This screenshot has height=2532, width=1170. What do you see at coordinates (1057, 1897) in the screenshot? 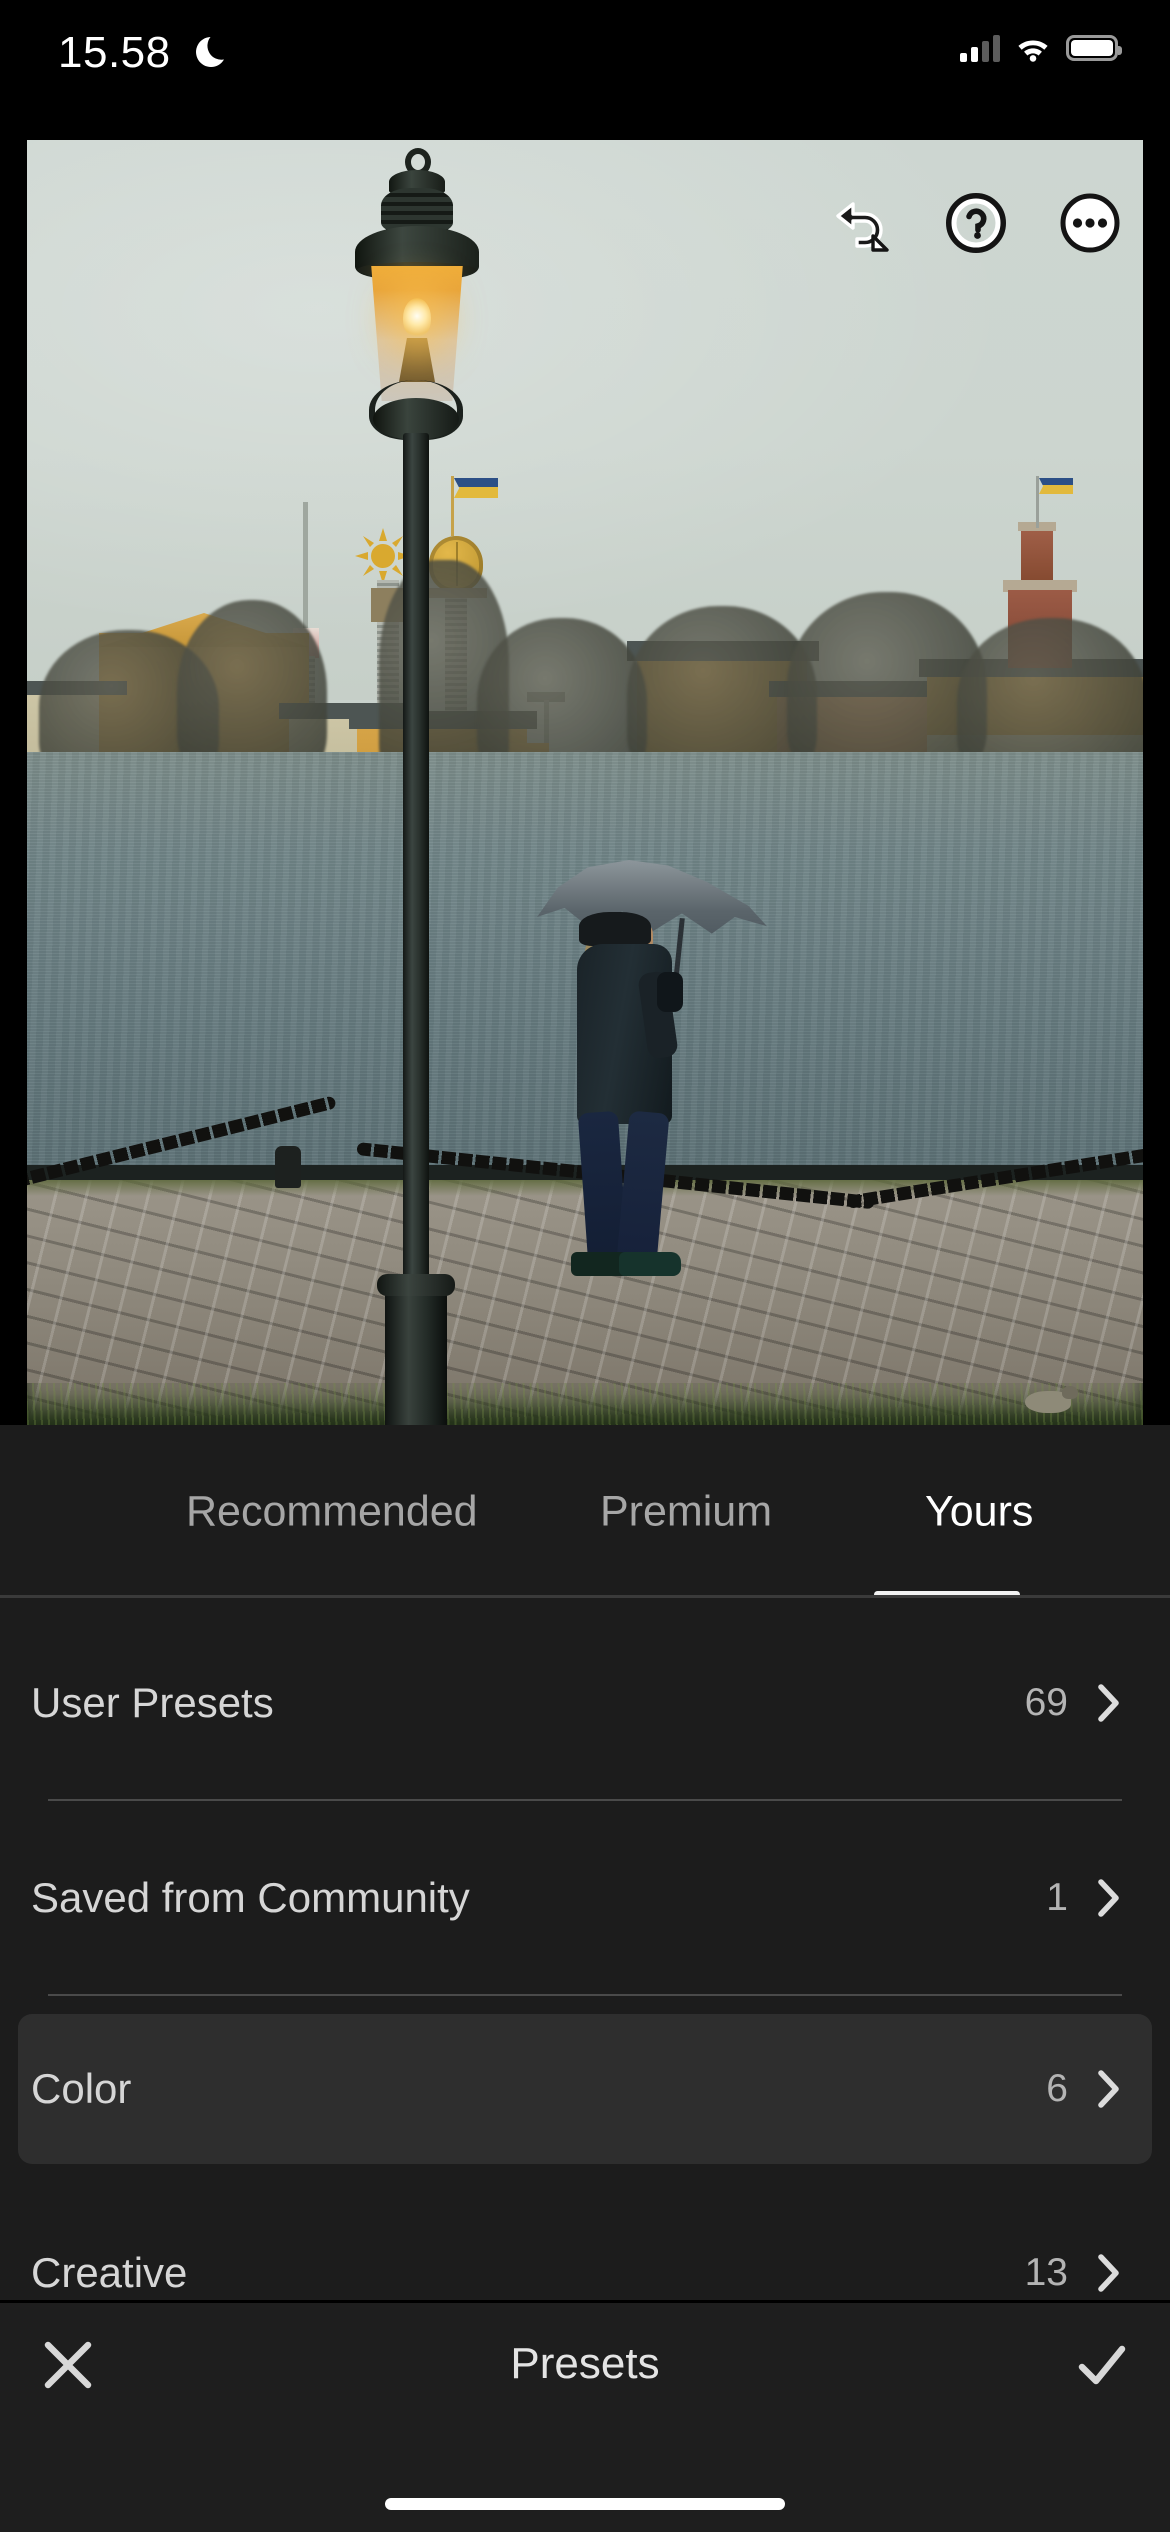
I see `list-item-count: 1` at bounding box center [1057, 1897].